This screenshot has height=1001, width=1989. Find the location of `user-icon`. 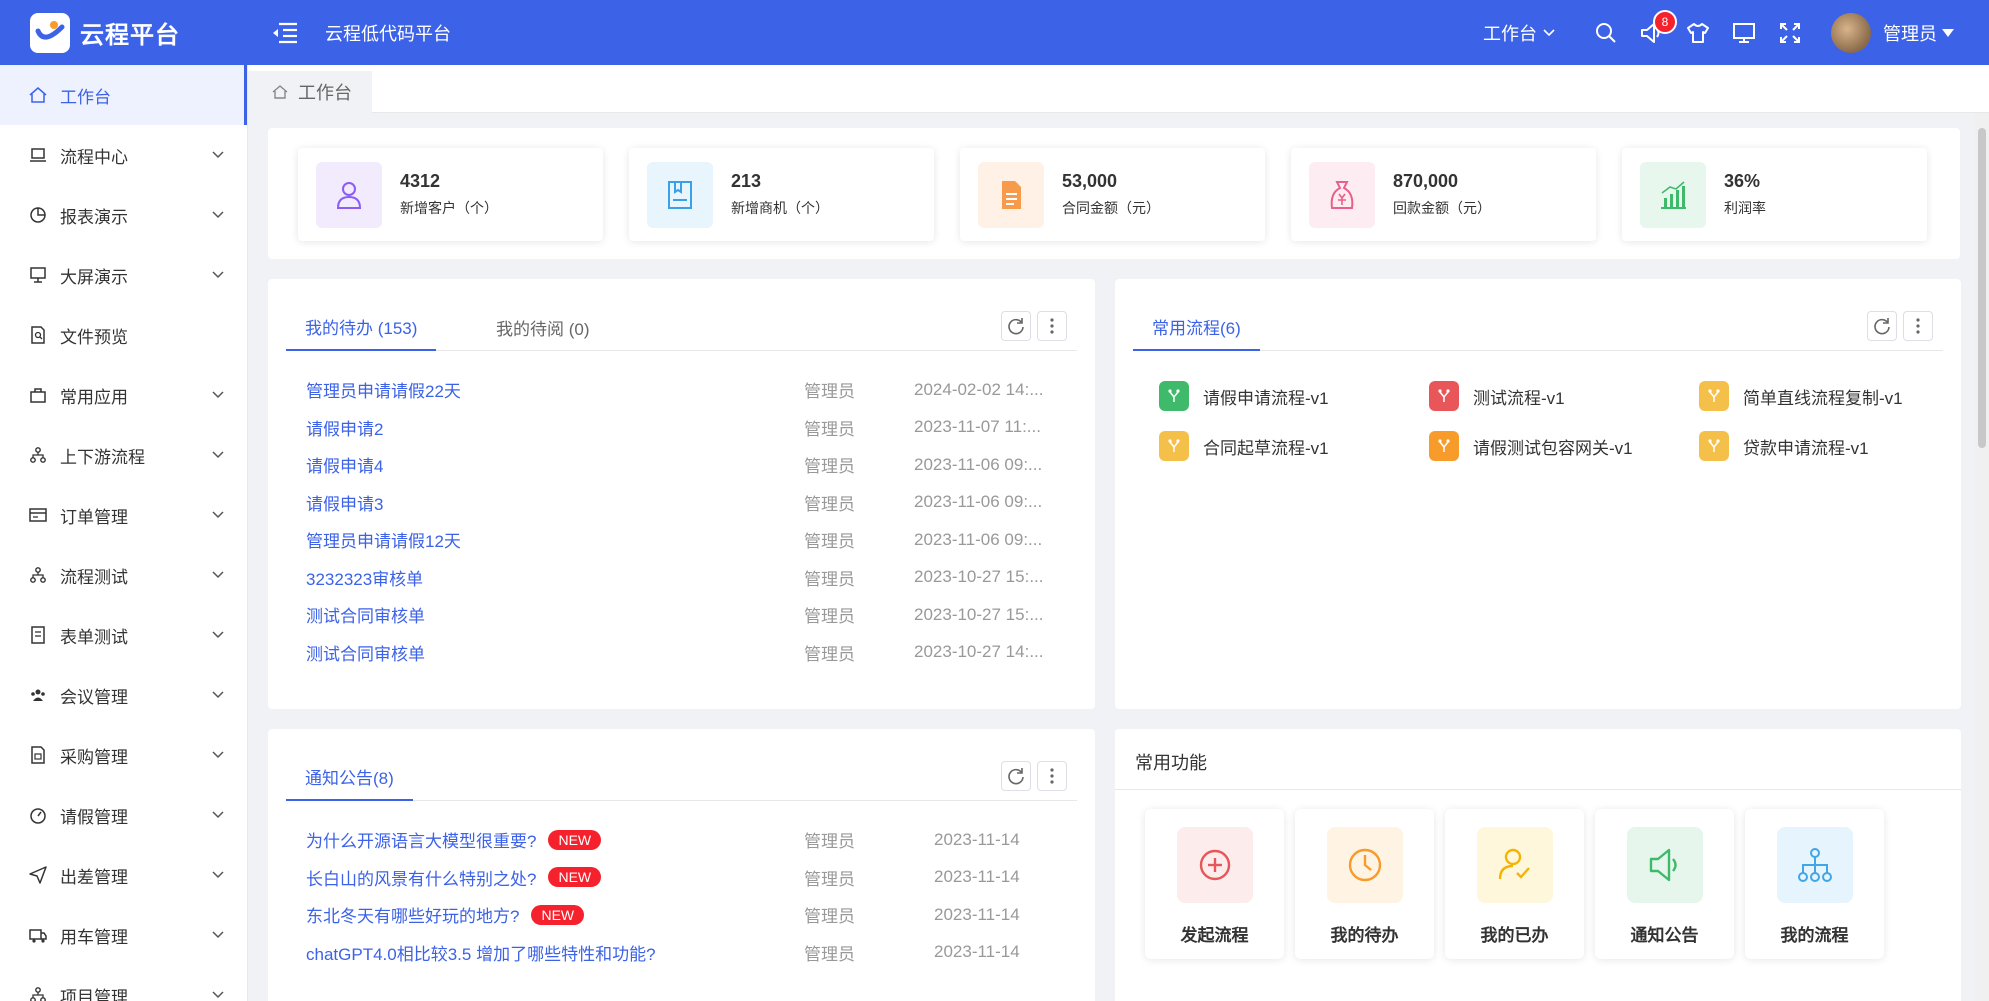

user-icon is located at coordinates (349, 194).